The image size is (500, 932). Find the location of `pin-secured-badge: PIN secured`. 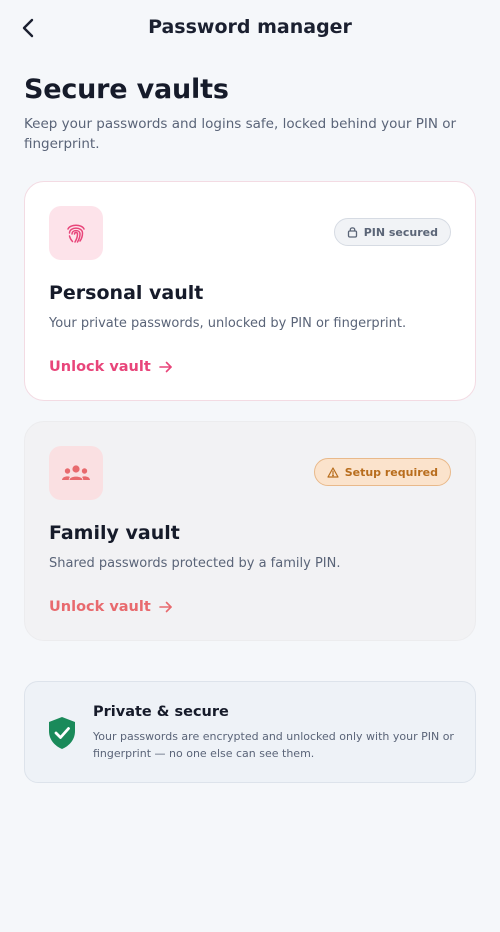

pin-secured-badge: PIN secured is located at coordinates (392, 232).